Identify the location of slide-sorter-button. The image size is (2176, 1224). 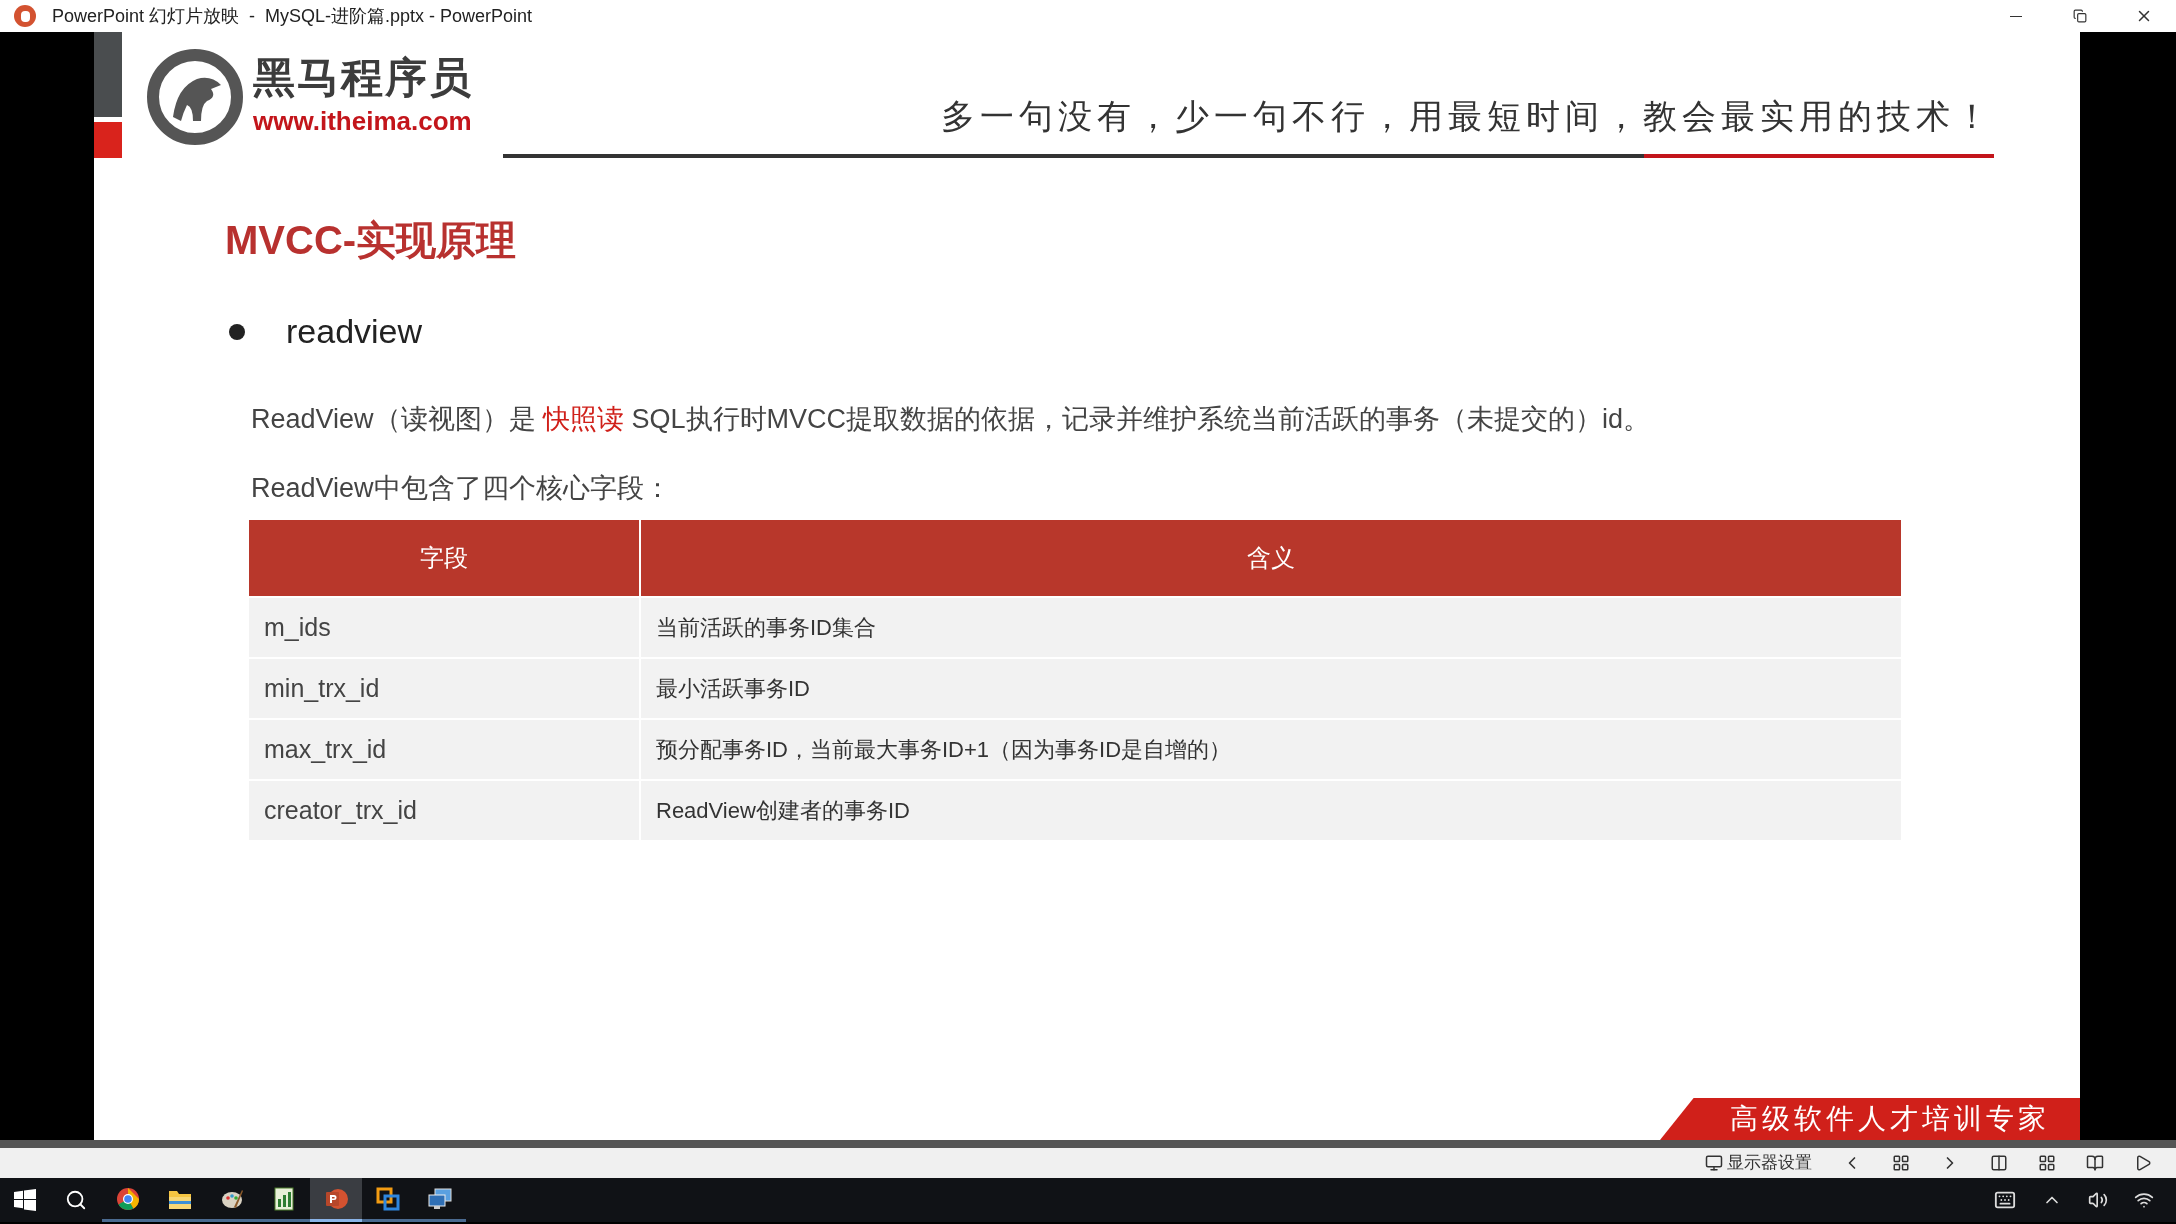
(2047, 1163).